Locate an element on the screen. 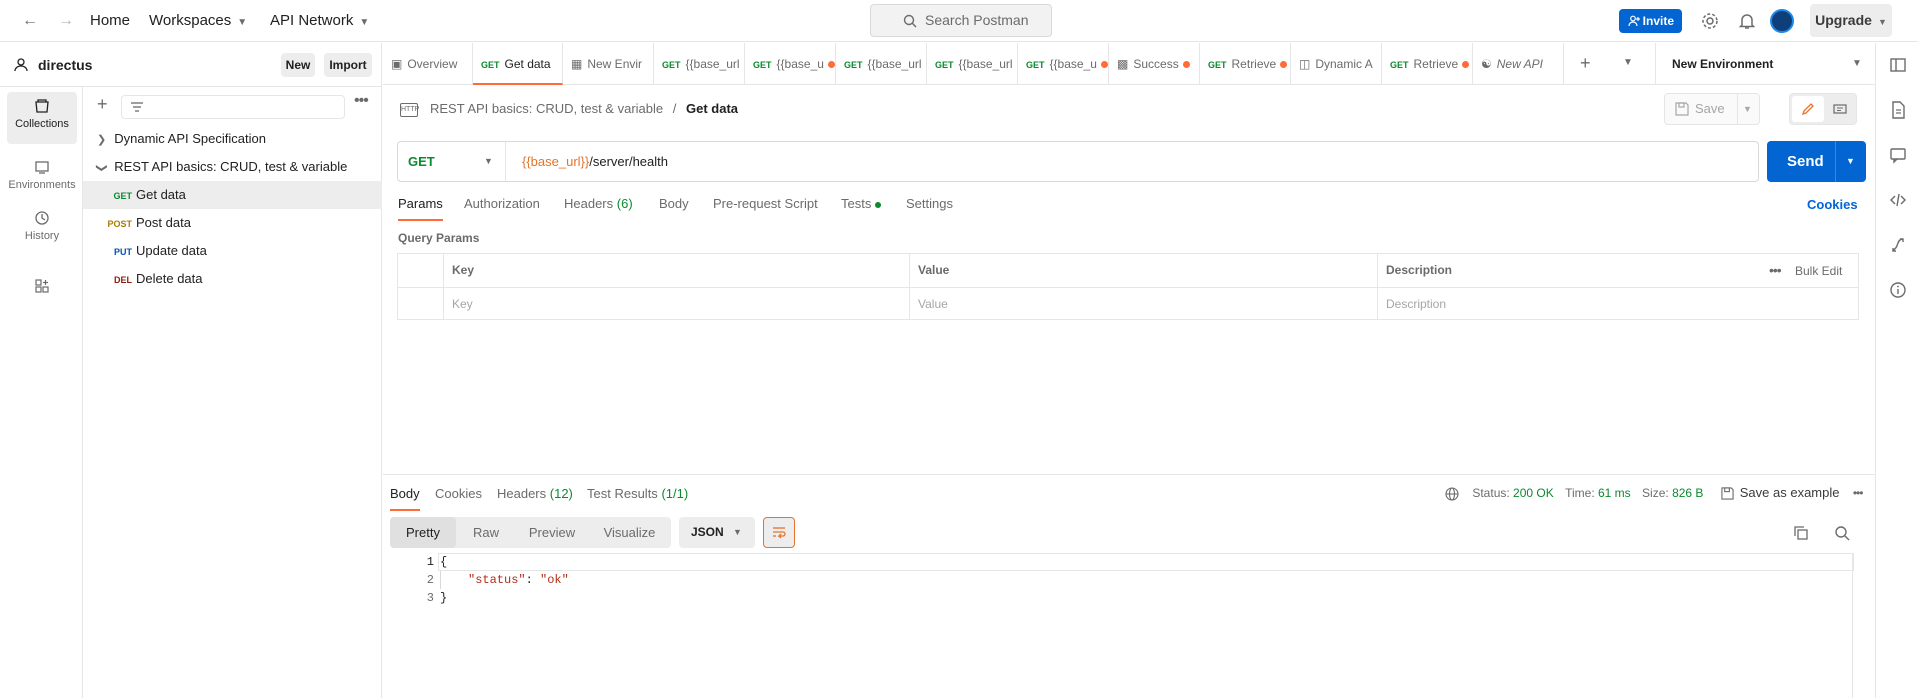 The width and height of the screenshot is (1918, 698). tab-test-results: Test Results (1/1) is located at coordinates (637, 494).